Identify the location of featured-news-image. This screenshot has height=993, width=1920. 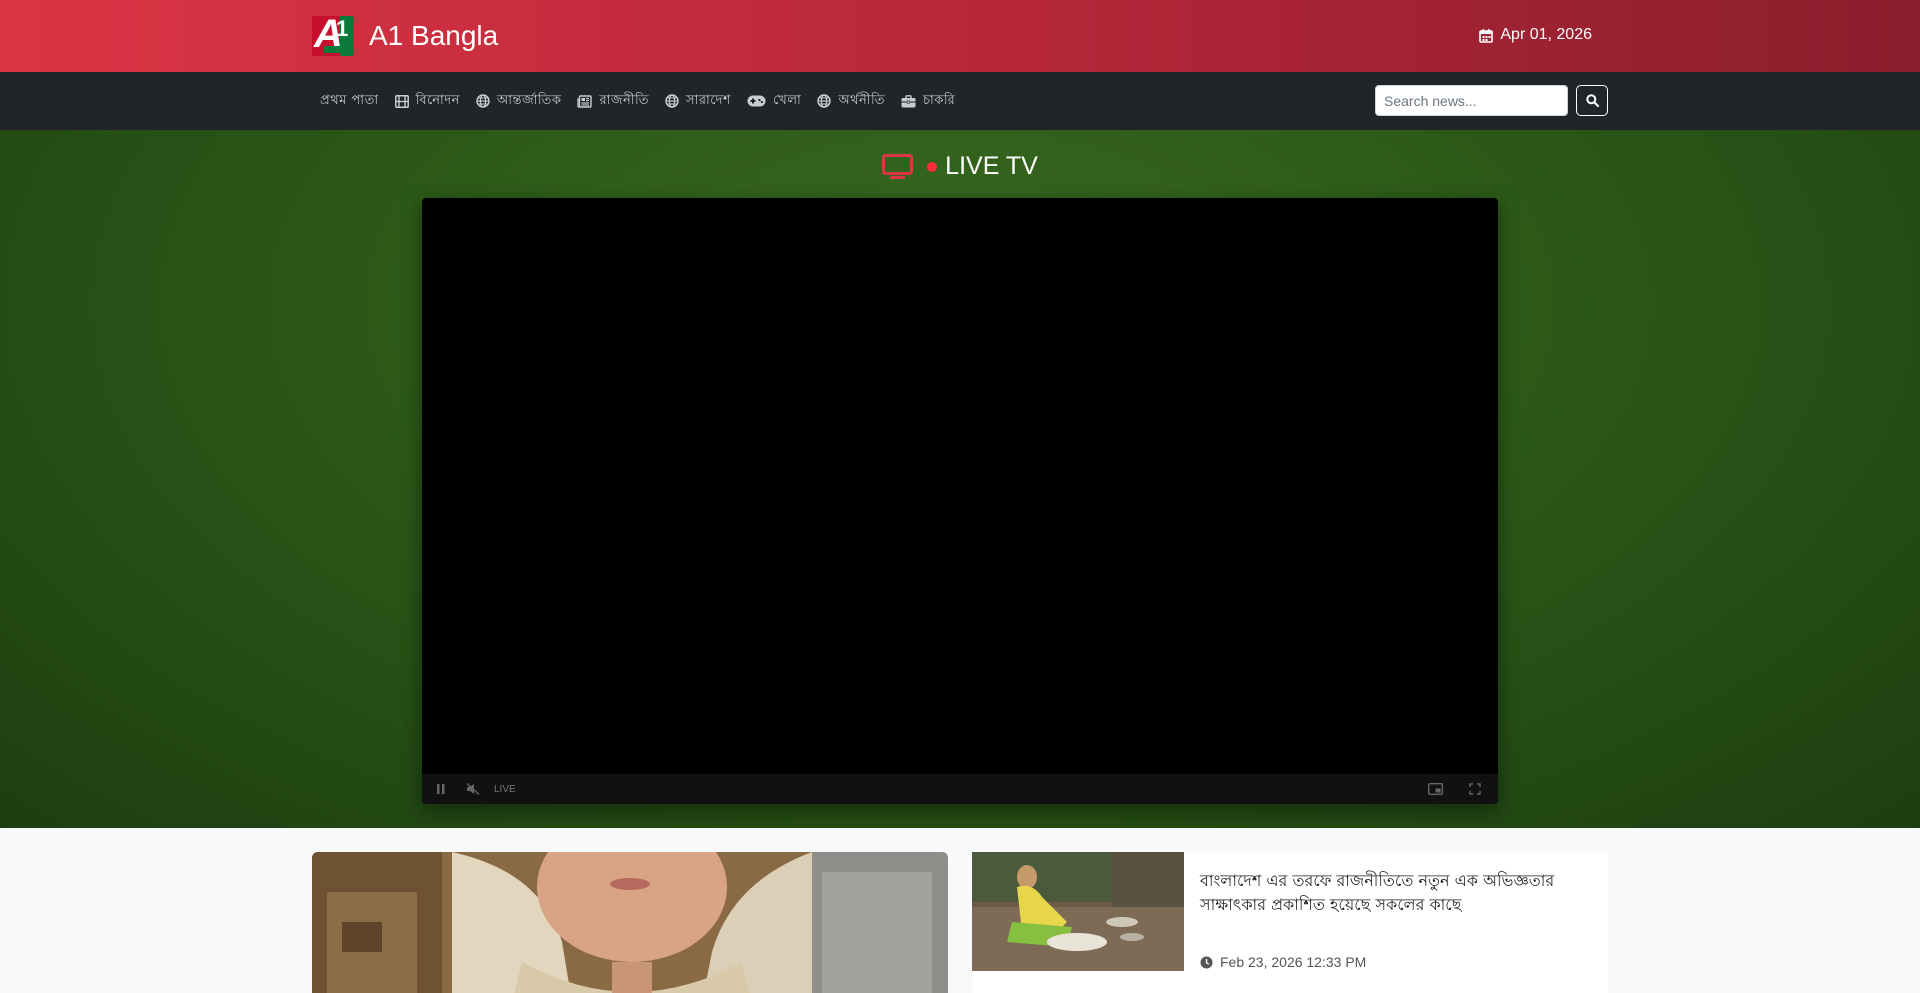
(630, 922).